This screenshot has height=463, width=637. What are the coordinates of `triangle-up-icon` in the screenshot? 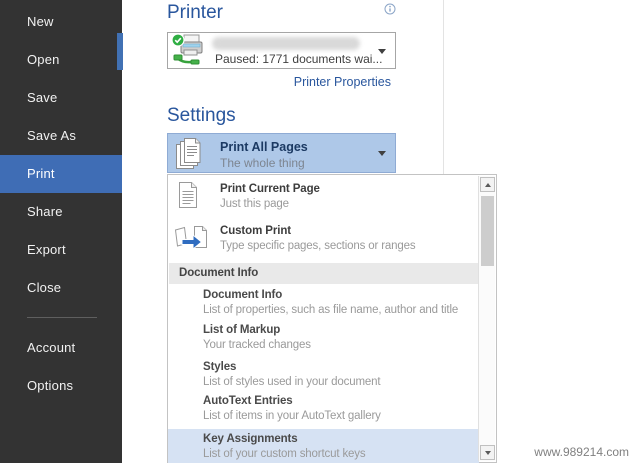 It's located at (487, 184).